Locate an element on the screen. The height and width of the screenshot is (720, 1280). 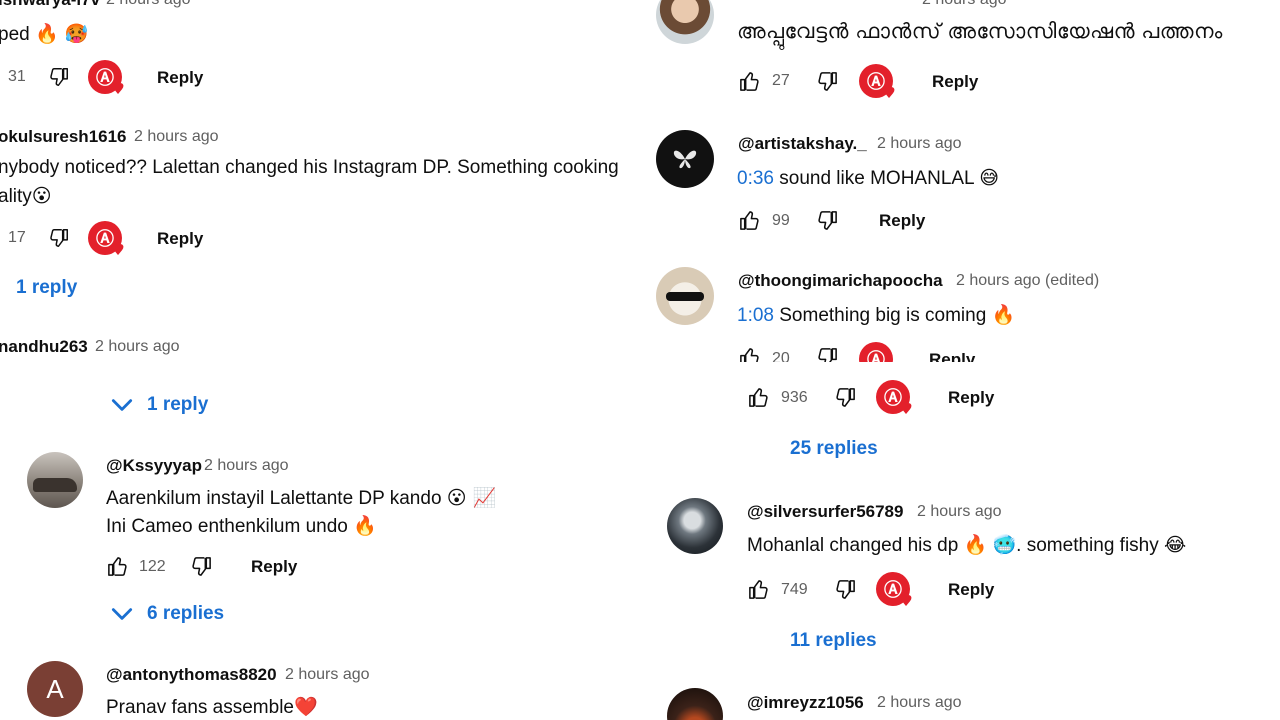
comment-author: @imreyzz1056 is located at coordinates (805, 703).